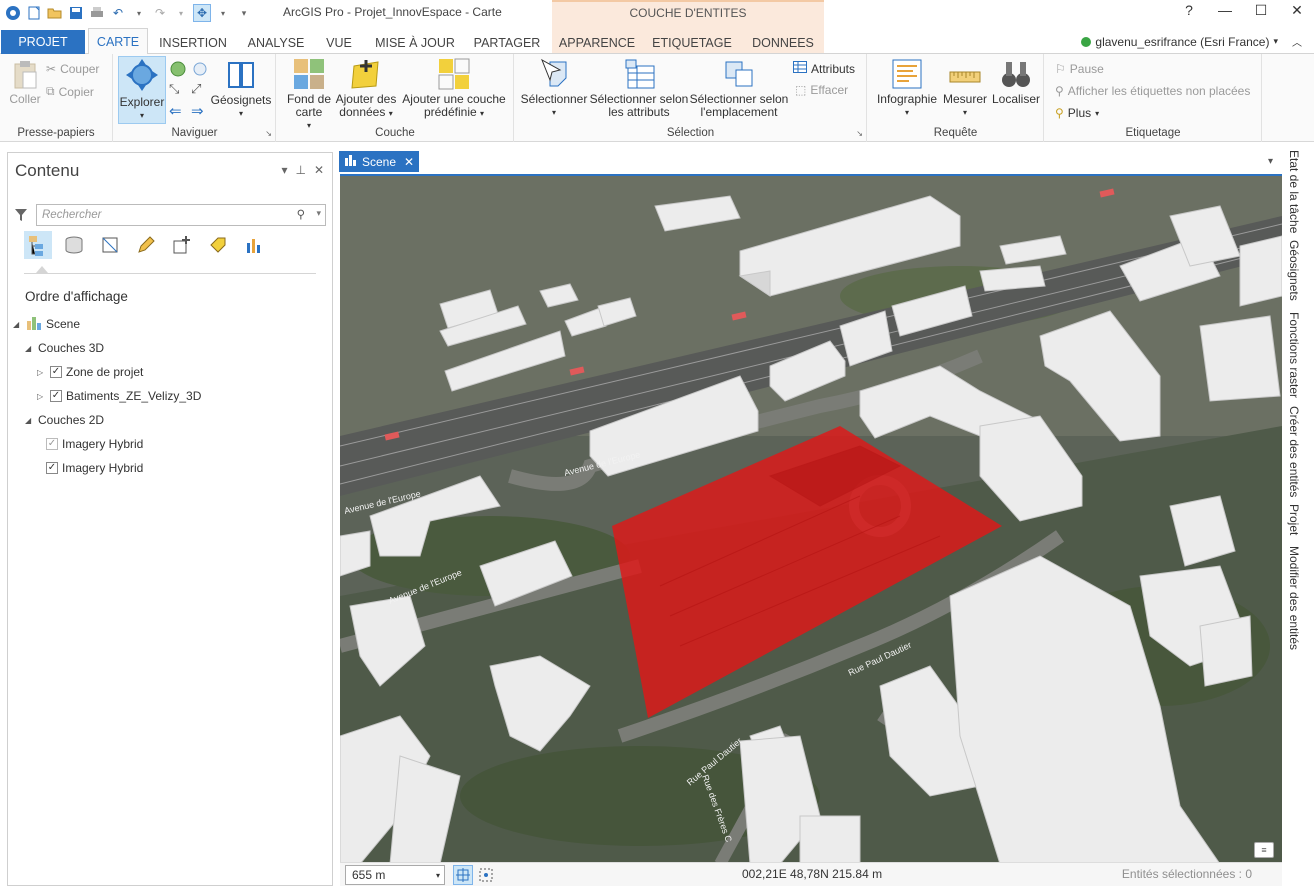  What do you see at coordinates (300, 170) in the screenshot?
I see `pin-icon: ⊥` at bounding box center [300, 170].